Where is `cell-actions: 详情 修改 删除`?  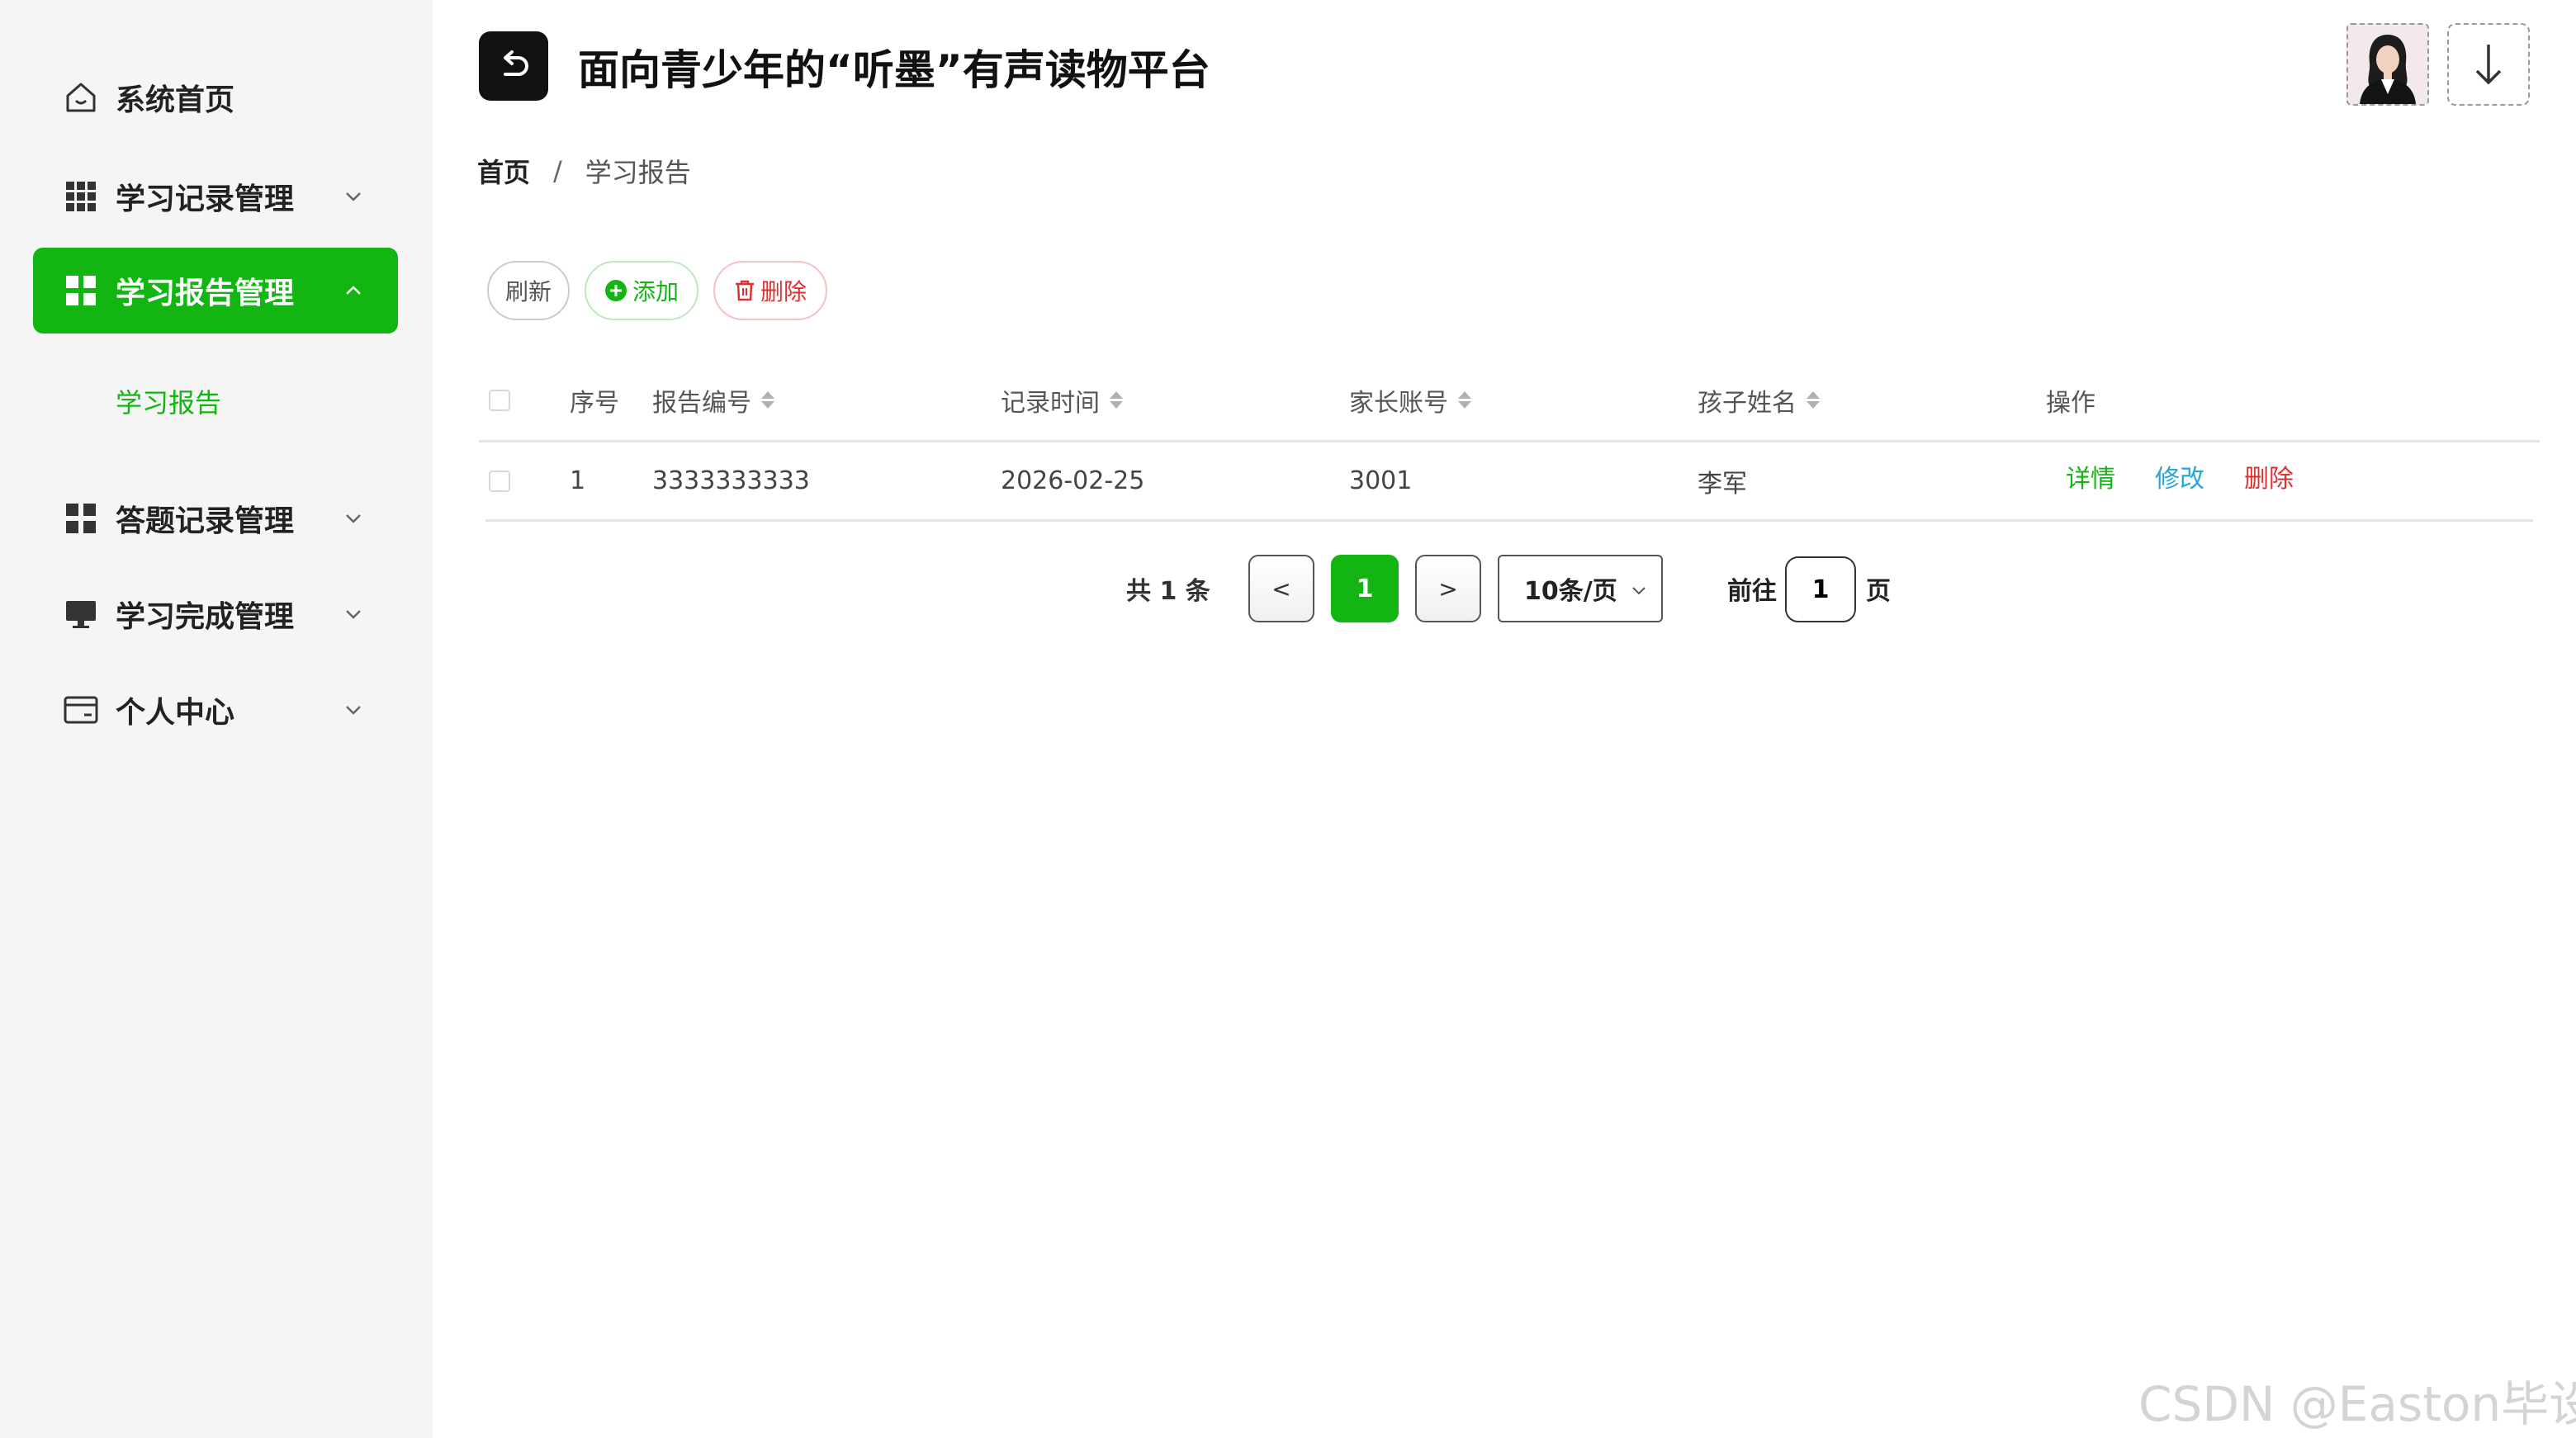 cell-actions: 详情 修改 删除 is located at coordinates (2180, 476).